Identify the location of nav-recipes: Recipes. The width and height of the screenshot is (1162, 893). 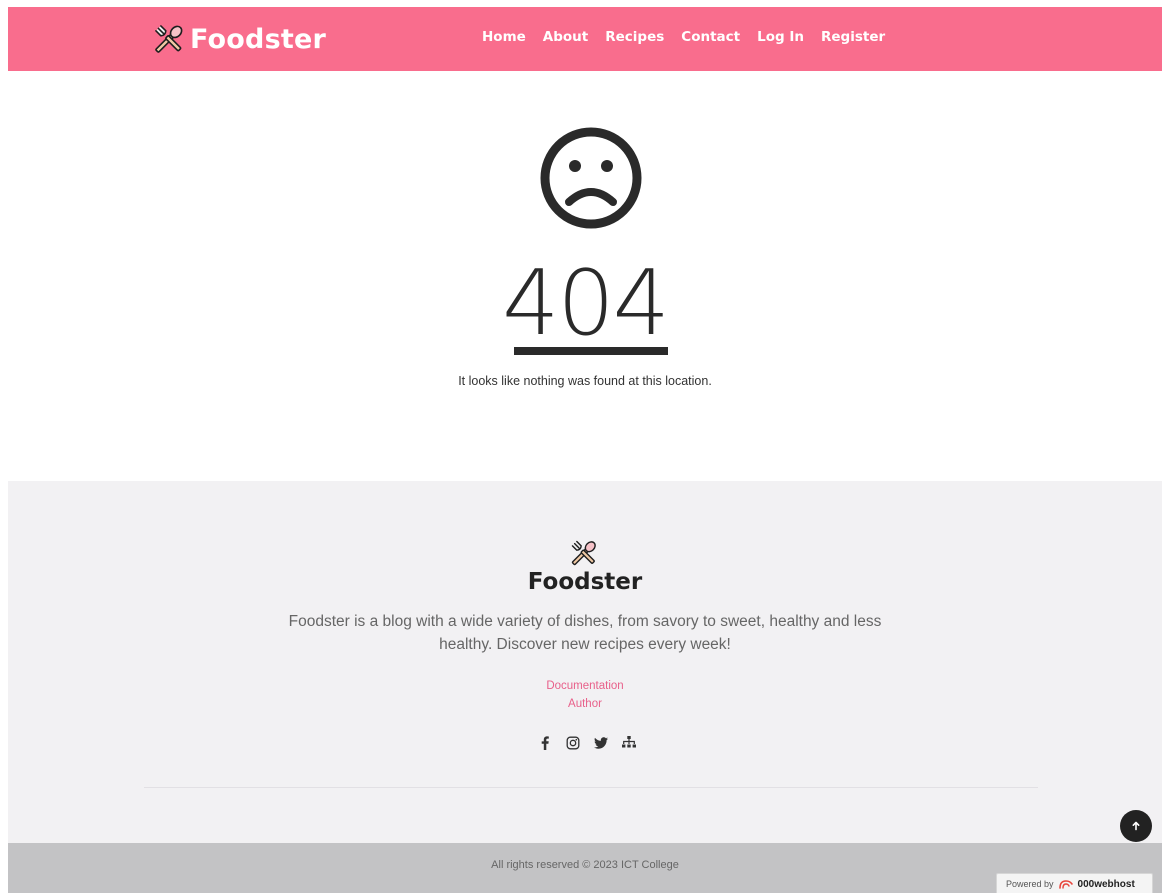
(634, 37).